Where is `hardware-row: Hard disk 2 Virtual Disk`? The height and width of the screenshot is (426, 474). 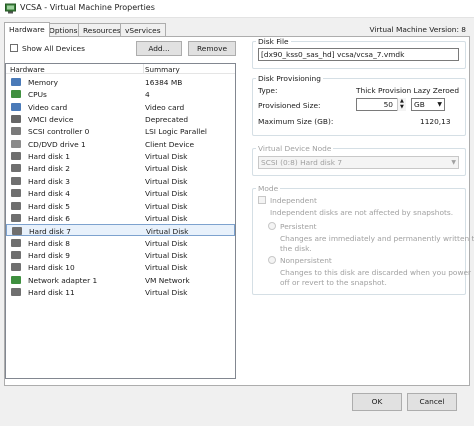 hardware-row: Hard disk 2 Virtual Disk is located at coordinates (120, 168).